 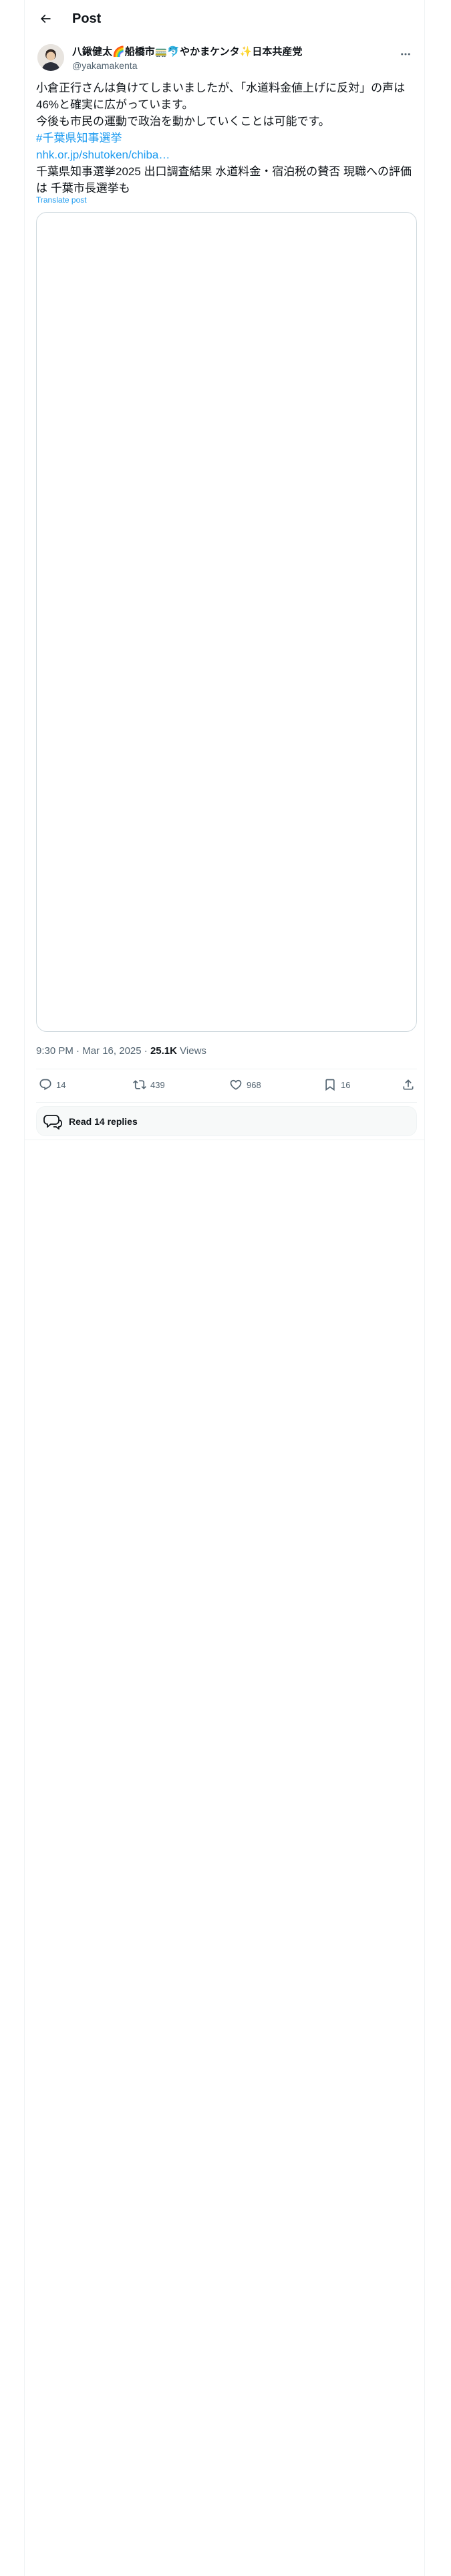 I want to click on sparkle-icon: ✨, so click(x=246, y=52).